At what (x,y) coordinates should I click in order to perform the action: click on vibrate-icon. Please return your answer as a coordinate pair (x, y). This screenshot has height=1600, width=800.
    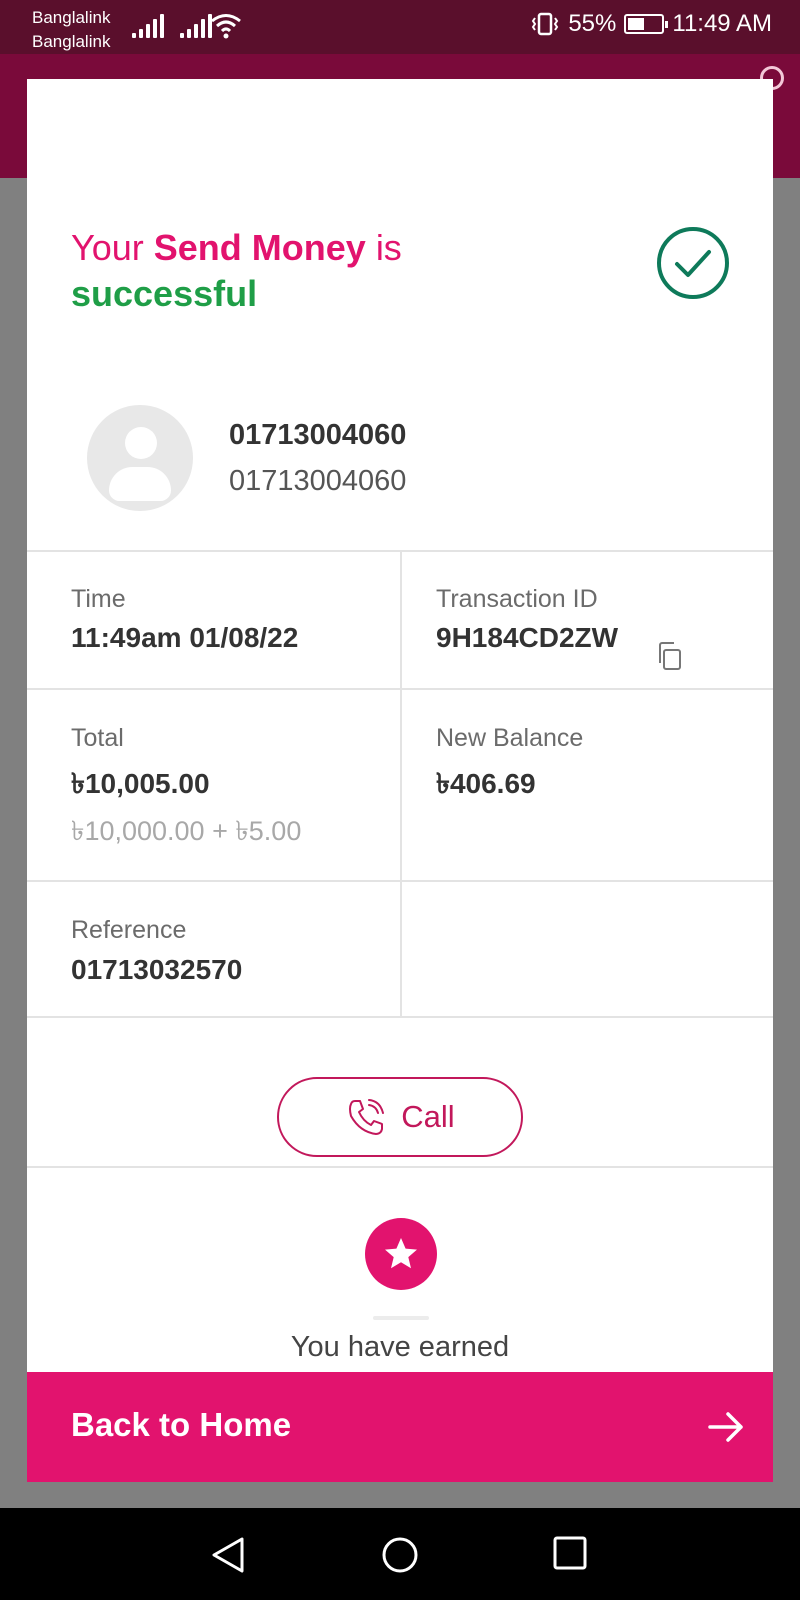
    Looking at the image, I should click on (545, 24).